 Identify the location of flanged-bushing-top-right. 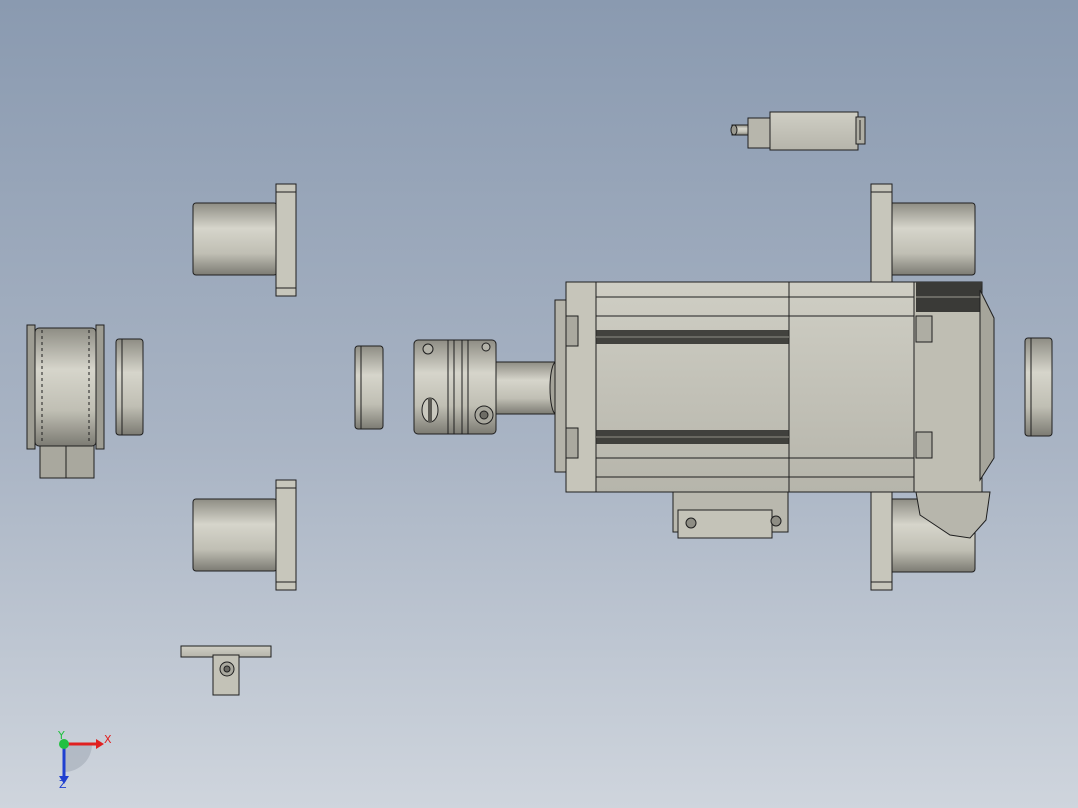
(923, 240).